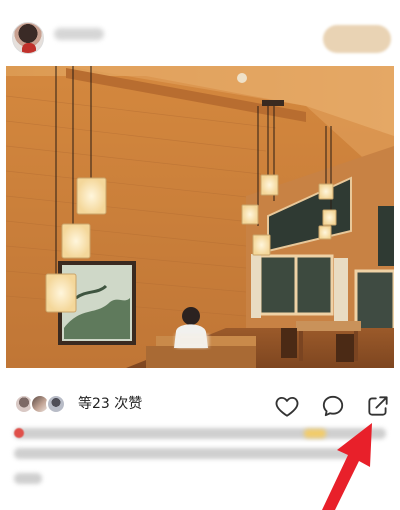  I want to click on heart-emoji-icon, so click(19, 433).